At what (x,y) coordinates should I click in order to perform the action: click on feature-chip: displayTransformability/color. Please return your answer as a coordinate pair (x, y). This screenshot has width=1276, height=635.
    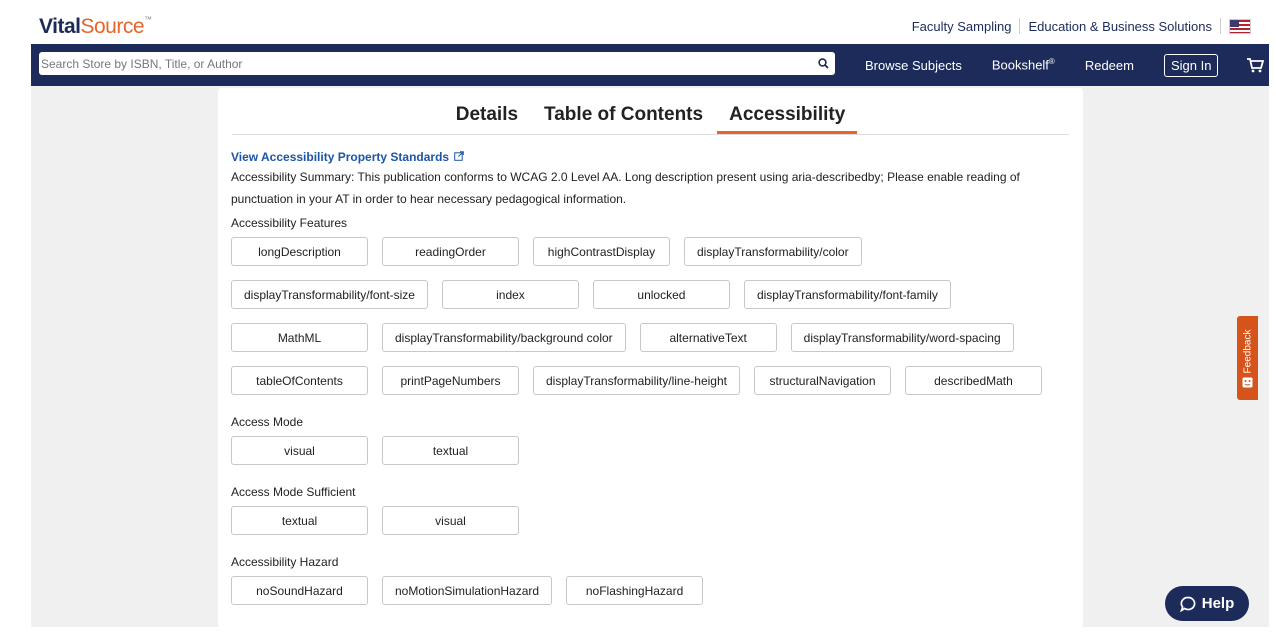
    Looking at the image, I should click on (773, 251).